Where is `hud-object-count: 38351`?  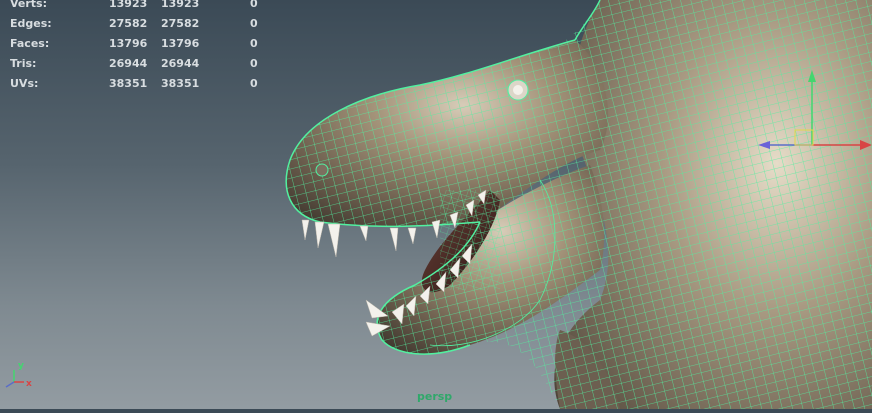
hud-object-count: 38351 is located at coordinates (128, 83).